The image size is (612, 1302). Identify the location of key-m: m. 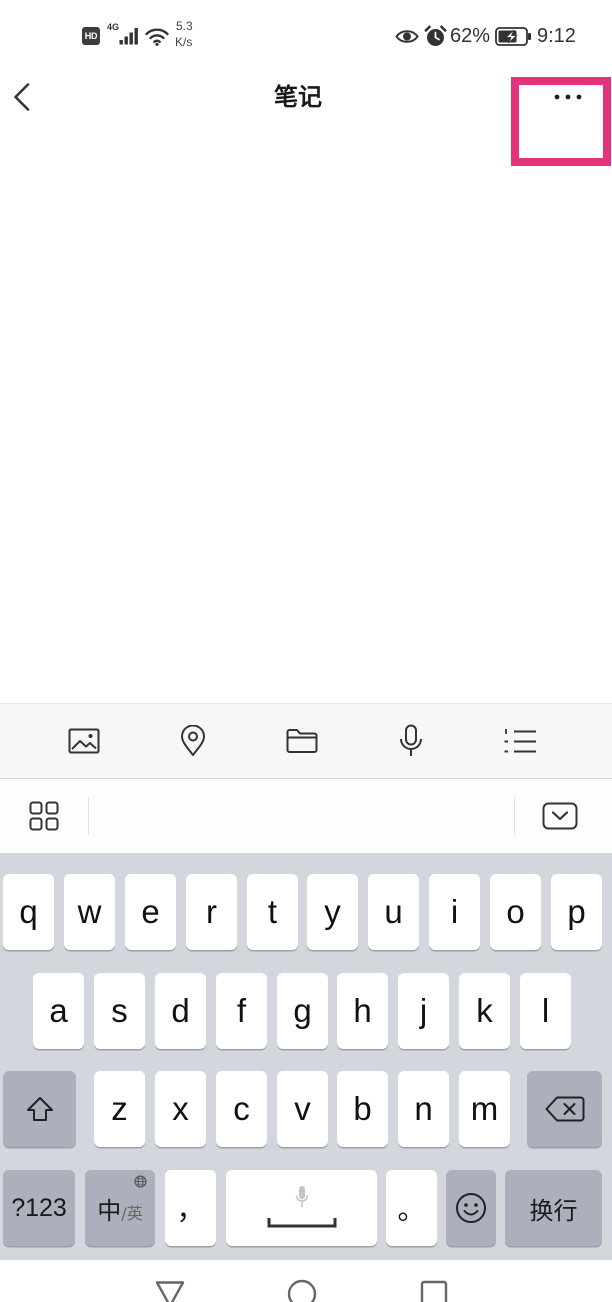
(484, 1109).